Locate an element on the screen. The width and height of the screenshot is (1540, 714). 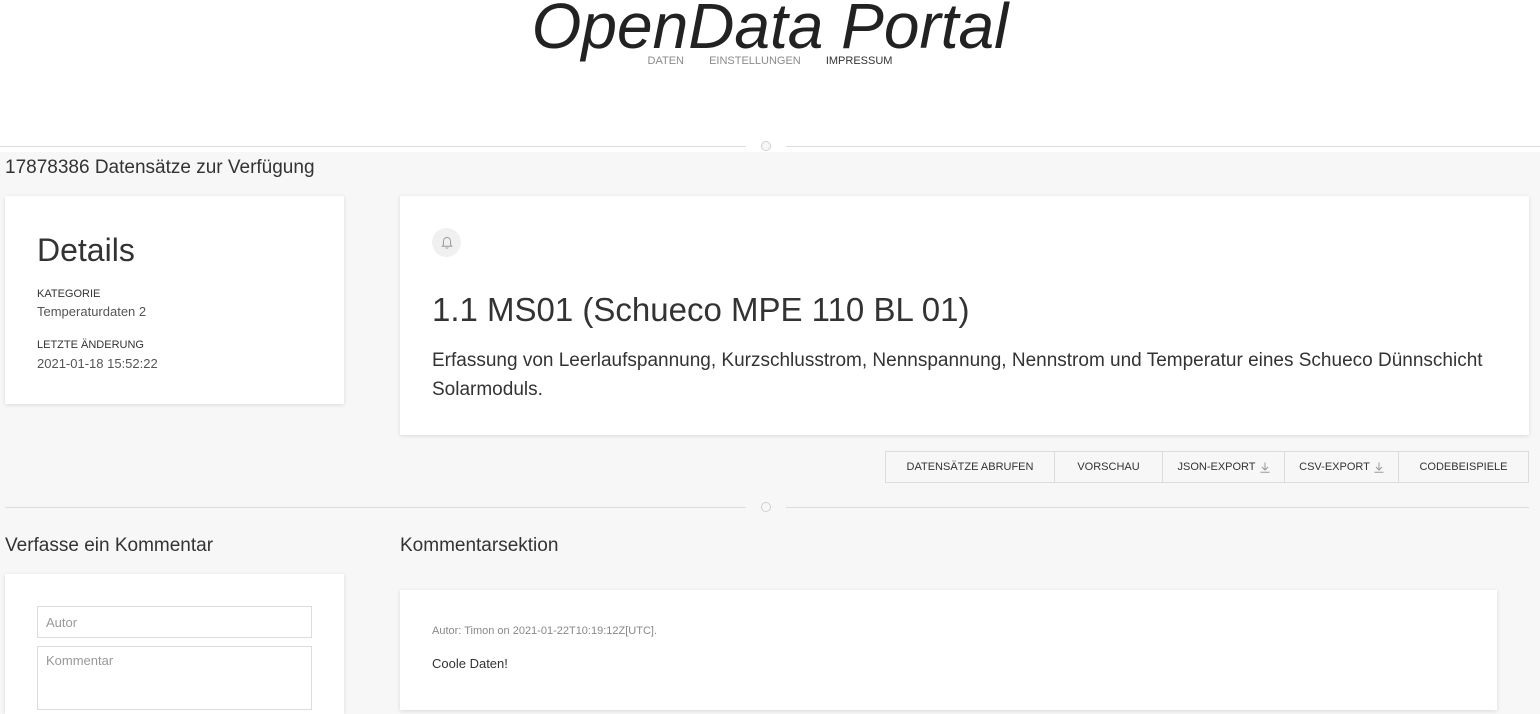
preview-label: VORSCHAU is located at coordinates (1108, 467).